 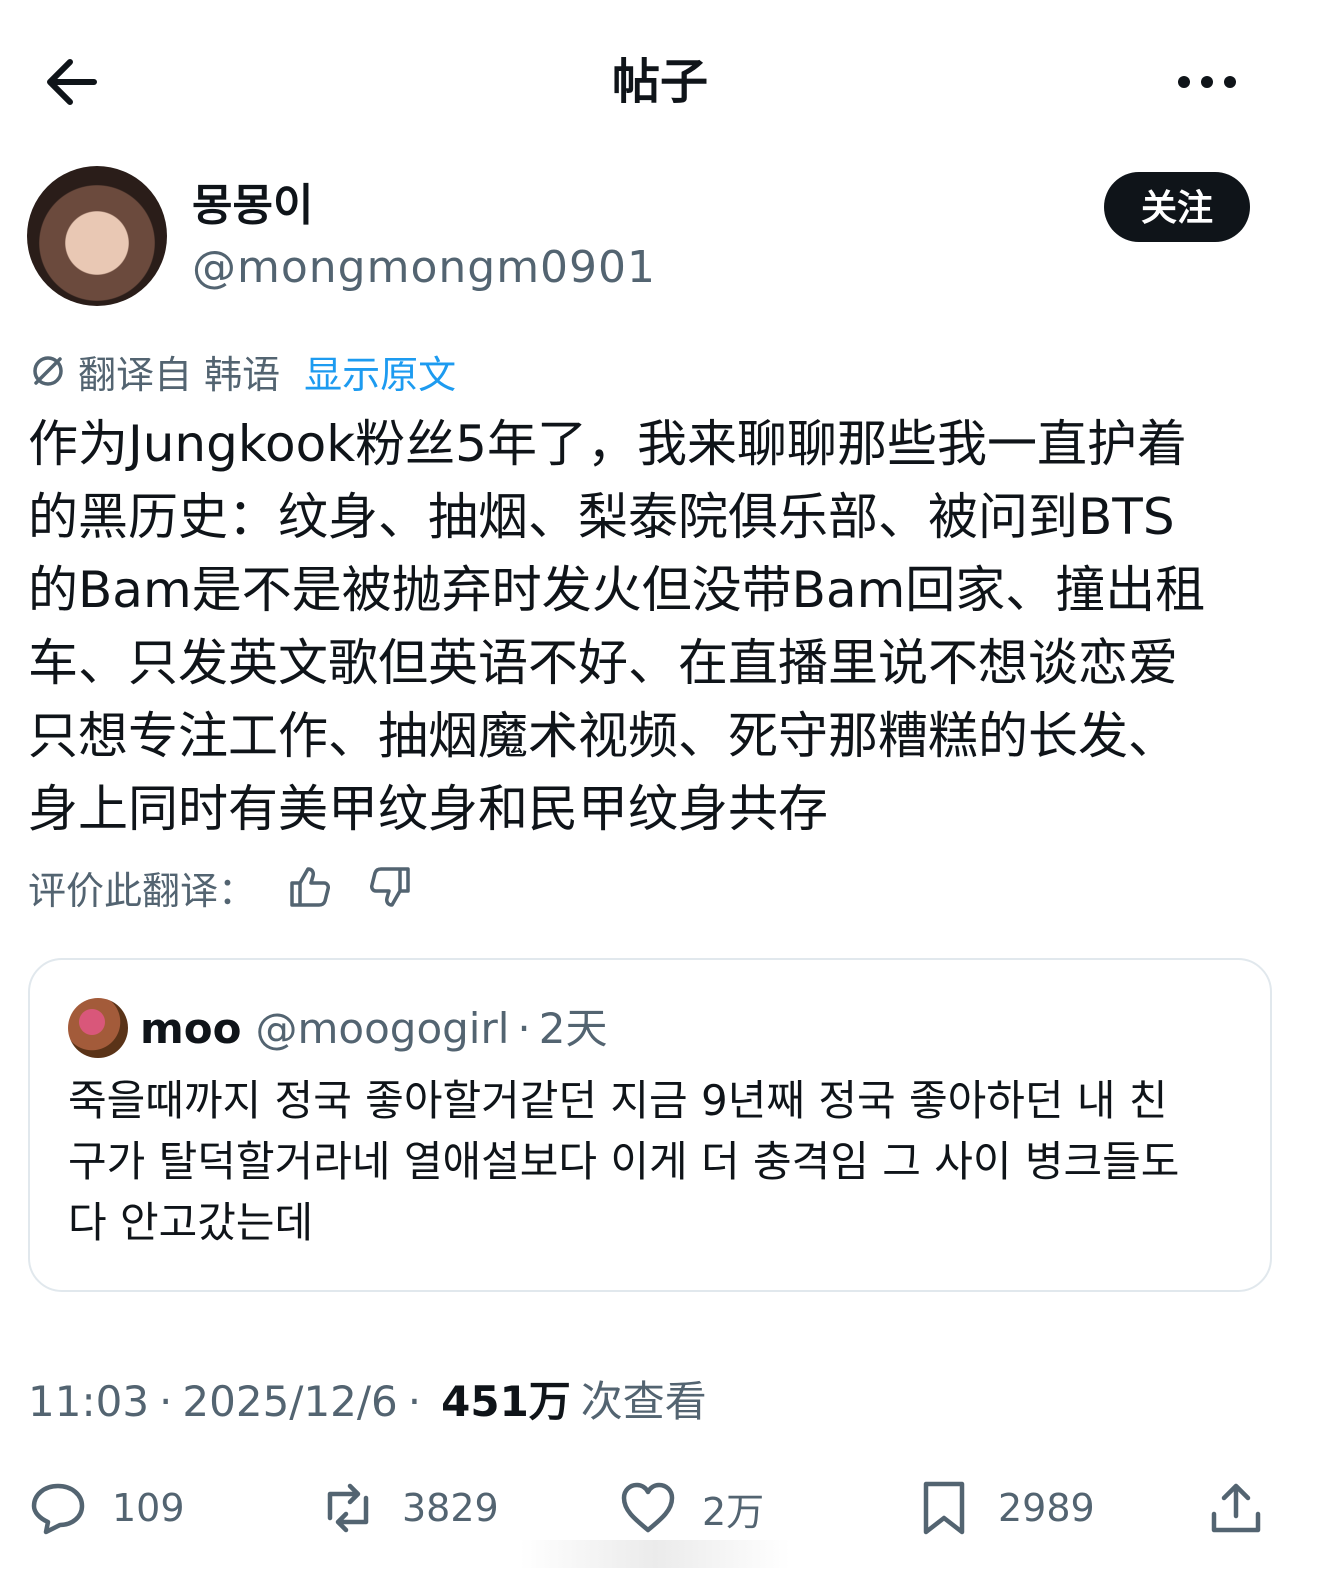 What do you see at coordinates (573, 1028) in the screenshot?
I see `quoted-timestamp: 2天` at bounding box center [573, 1028].